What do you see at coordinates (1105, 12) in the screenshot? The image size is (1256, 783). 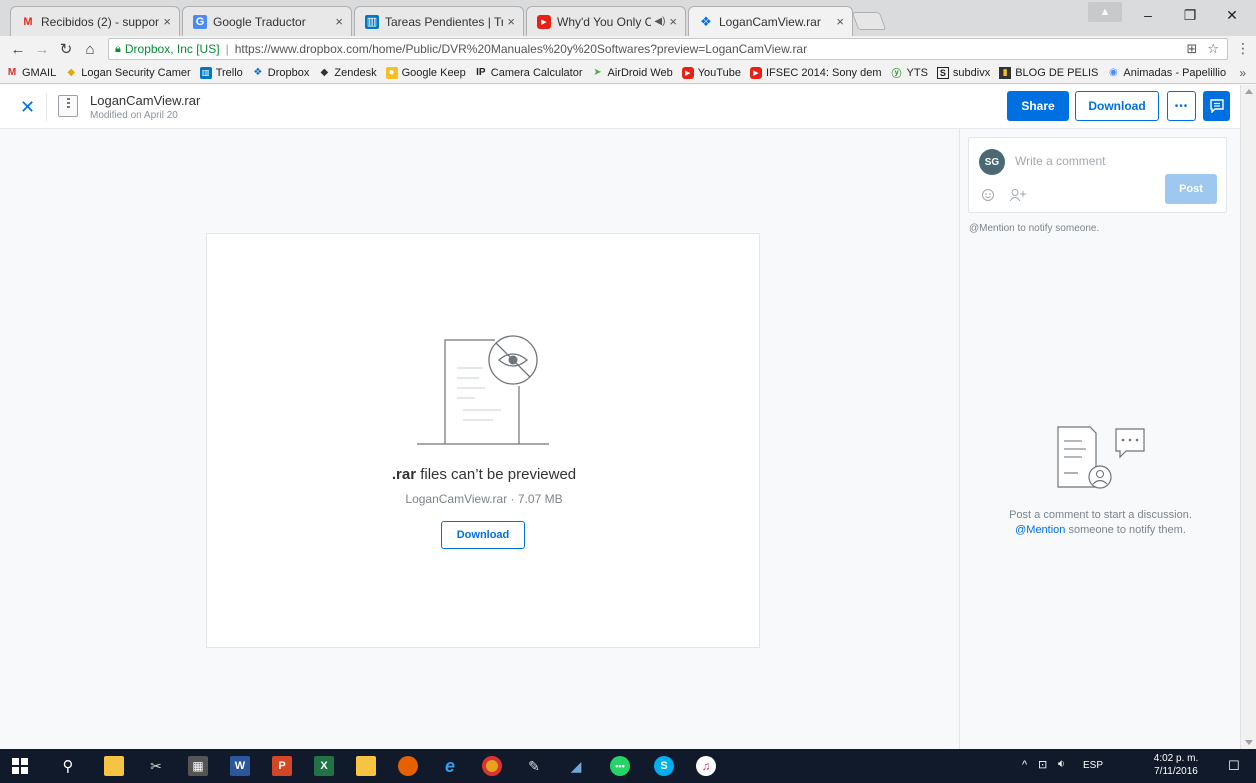 I see `profile-icon: ▲` at bounding box center [1105, 12].